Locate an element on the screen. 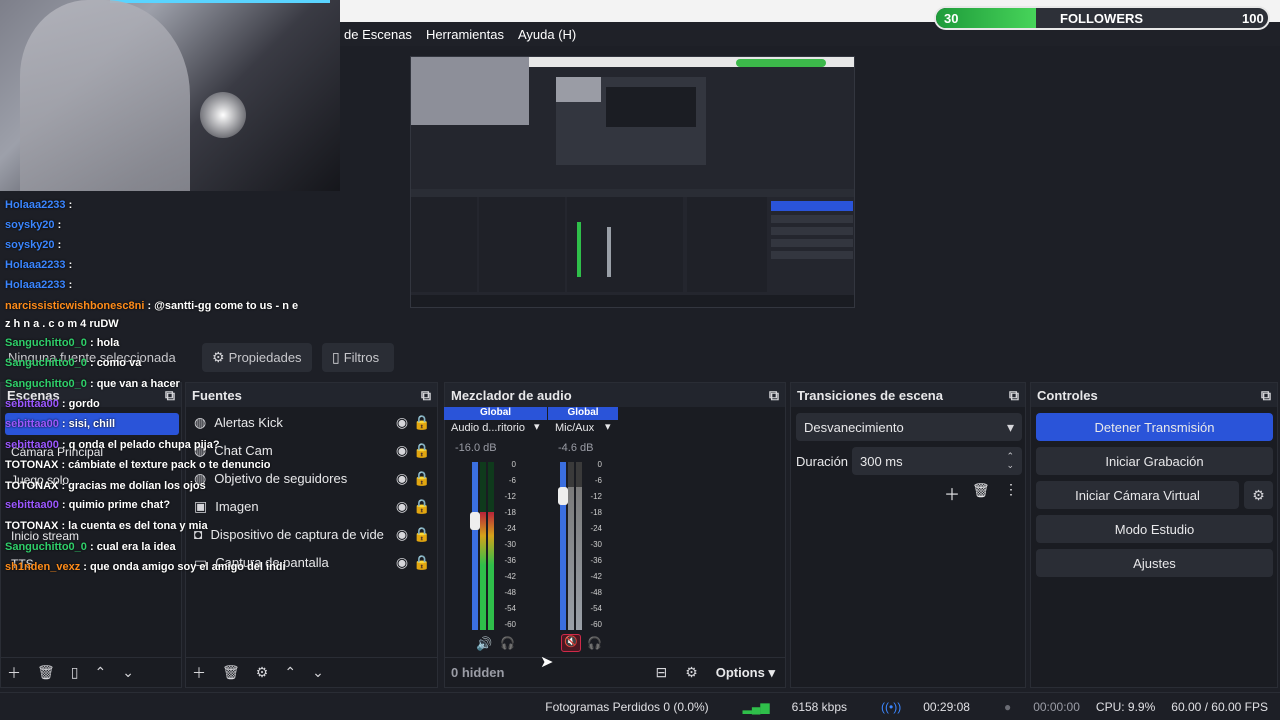 This screenshot has height=720, width=1280. source-toolbar is located at coordinates (640, 358).